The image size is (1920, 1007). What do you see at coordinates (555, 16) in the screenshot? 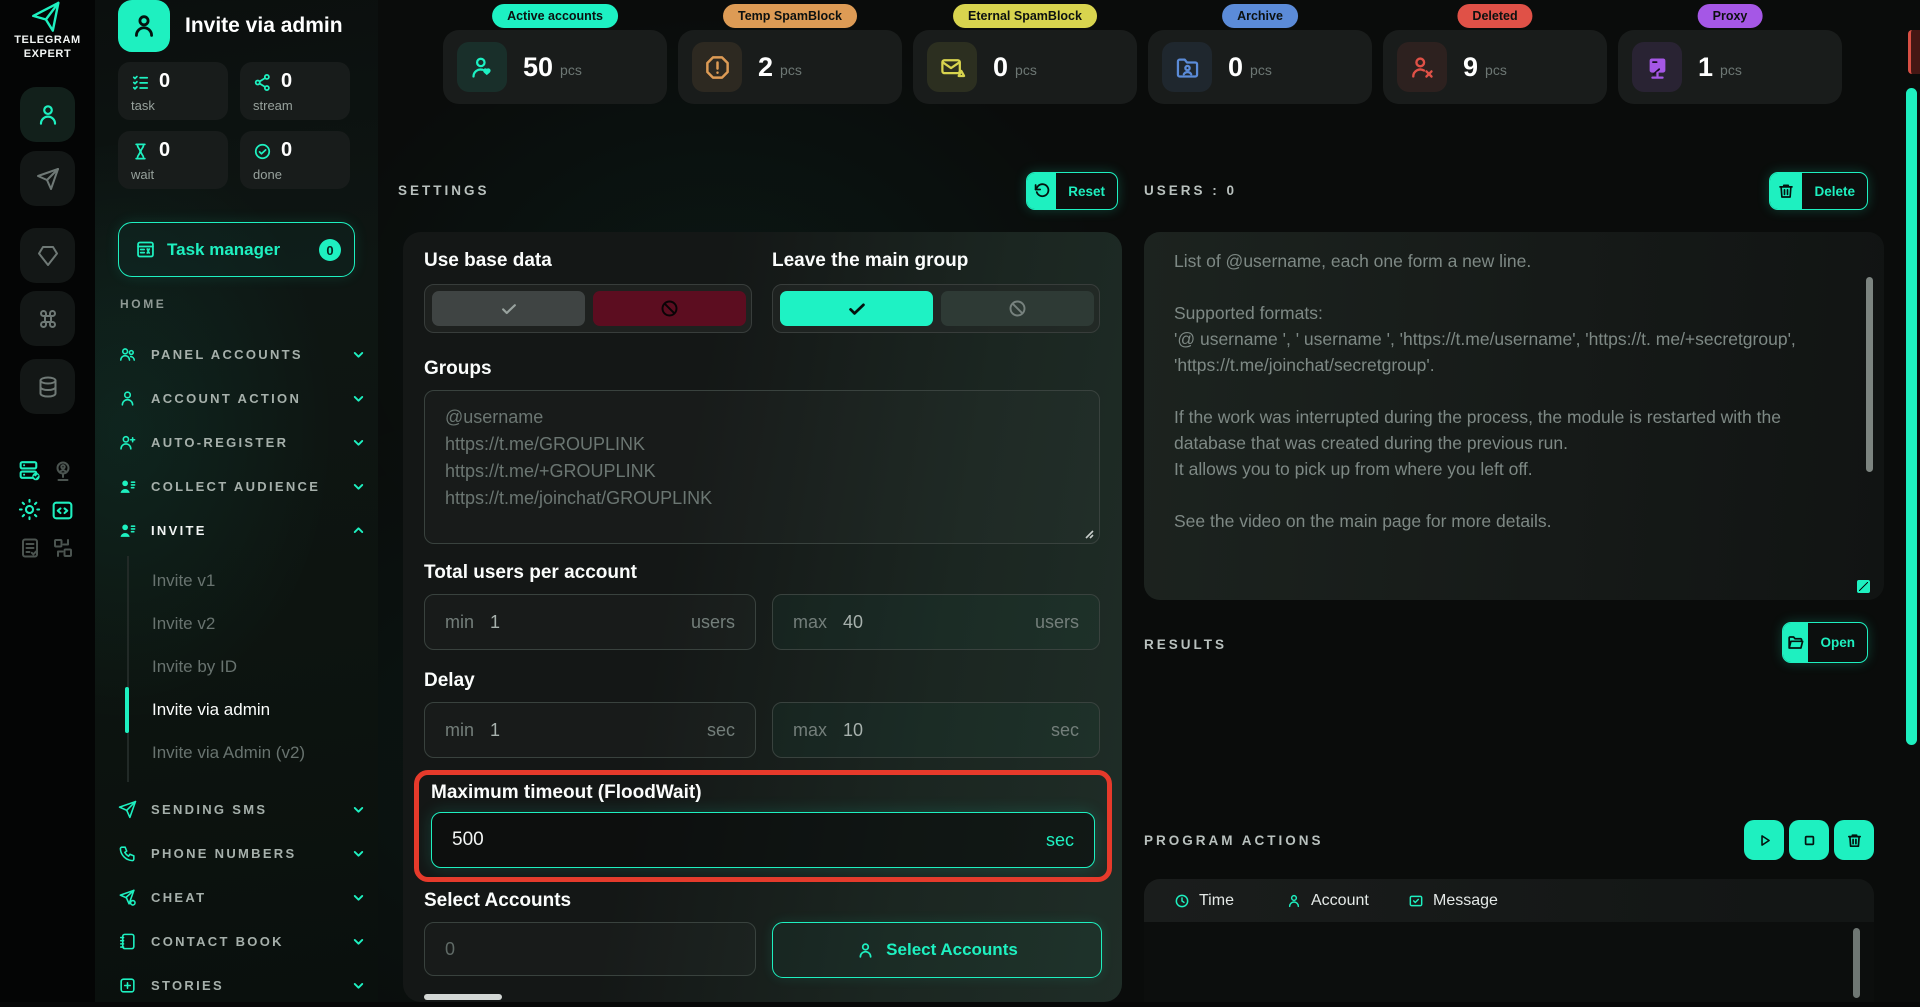
I see `status-badge: Active accounts` at bounding box center [555, 16].